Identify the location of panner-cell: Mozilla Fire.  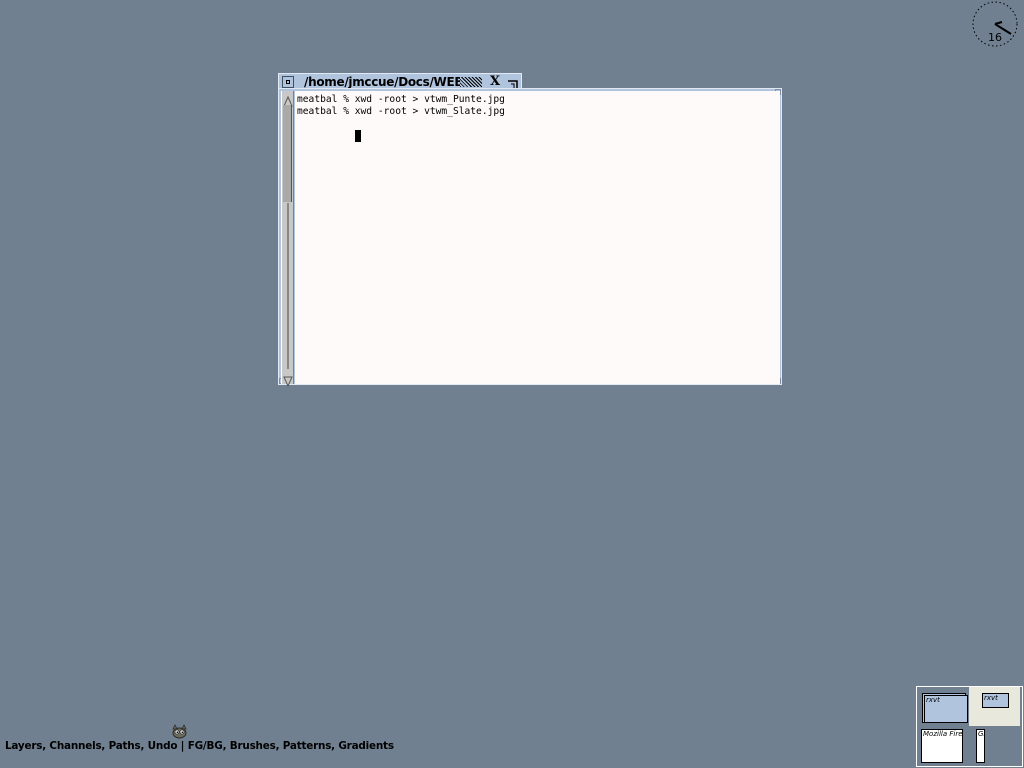
(942, 746).